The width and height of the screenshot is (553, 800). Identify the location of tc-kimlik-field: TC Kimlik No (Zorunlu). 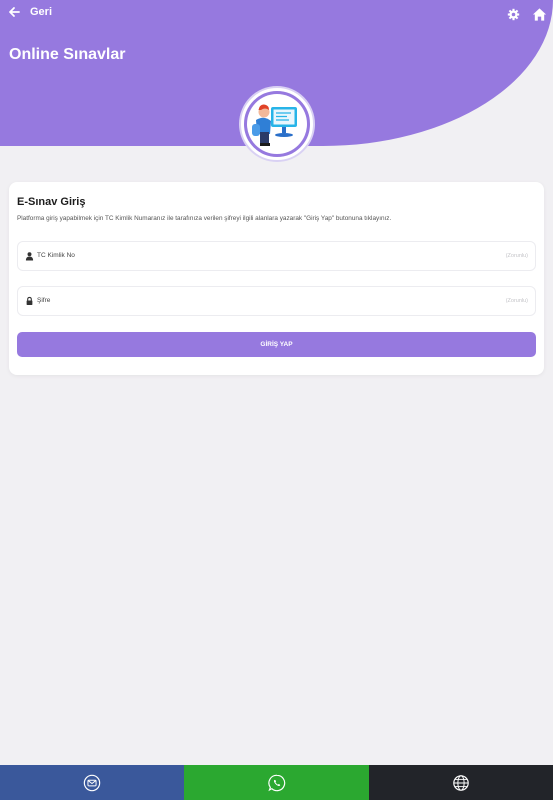
(276, 256).